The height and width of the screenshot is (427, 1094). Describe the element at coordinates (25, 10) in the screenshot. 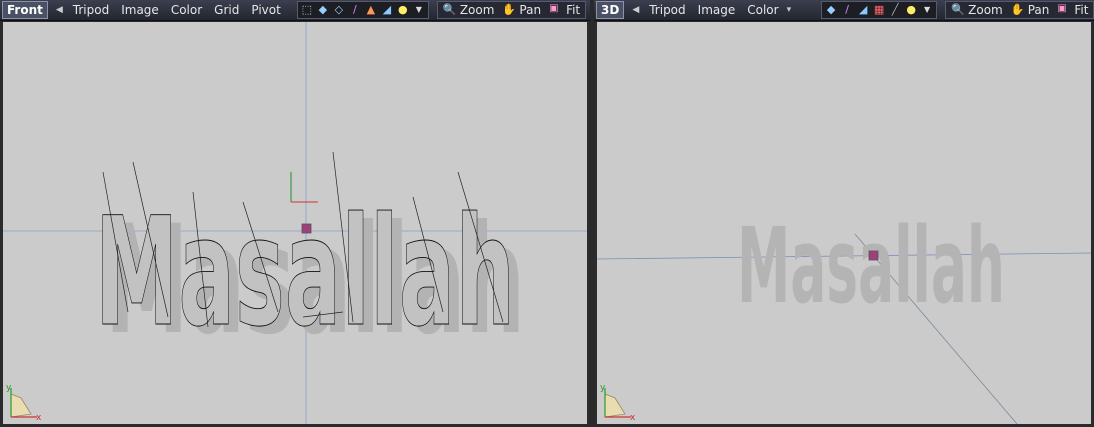

I see `viewport-name-button: Front` at that location.